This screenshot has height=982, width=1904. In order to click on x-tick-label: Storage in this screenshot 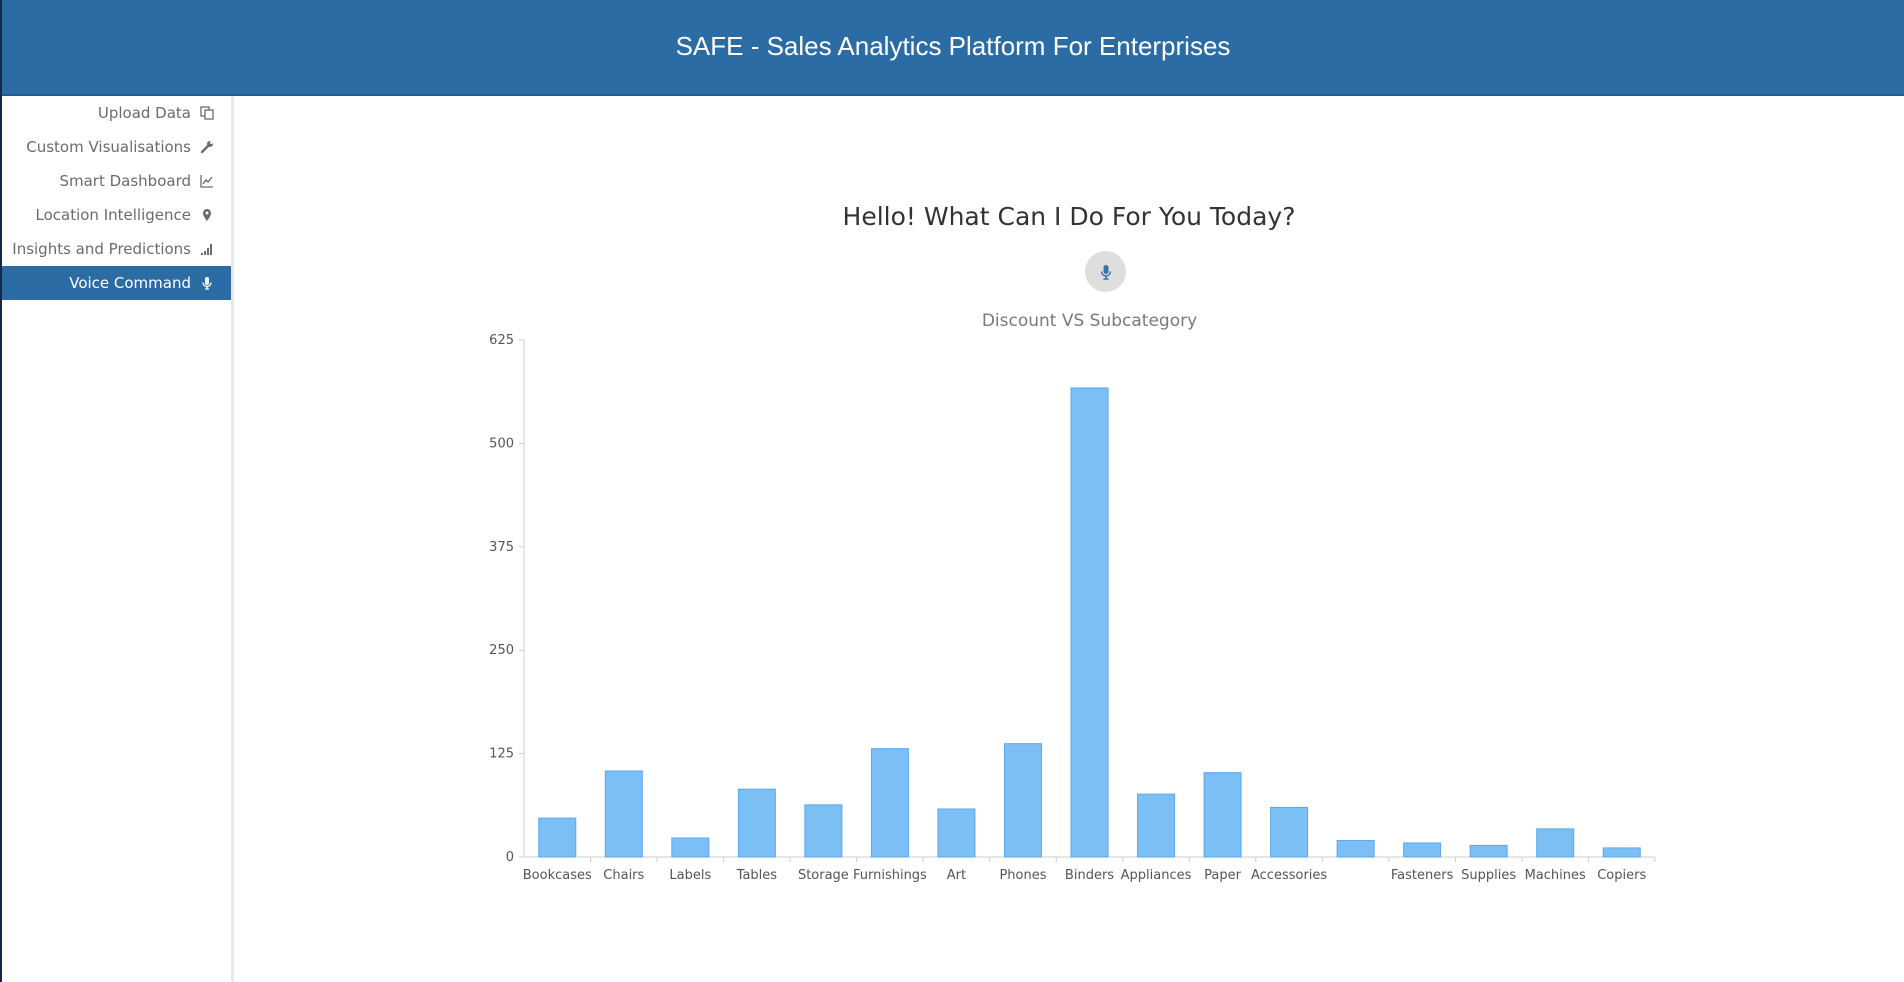, I will do `click(823, 875)`.